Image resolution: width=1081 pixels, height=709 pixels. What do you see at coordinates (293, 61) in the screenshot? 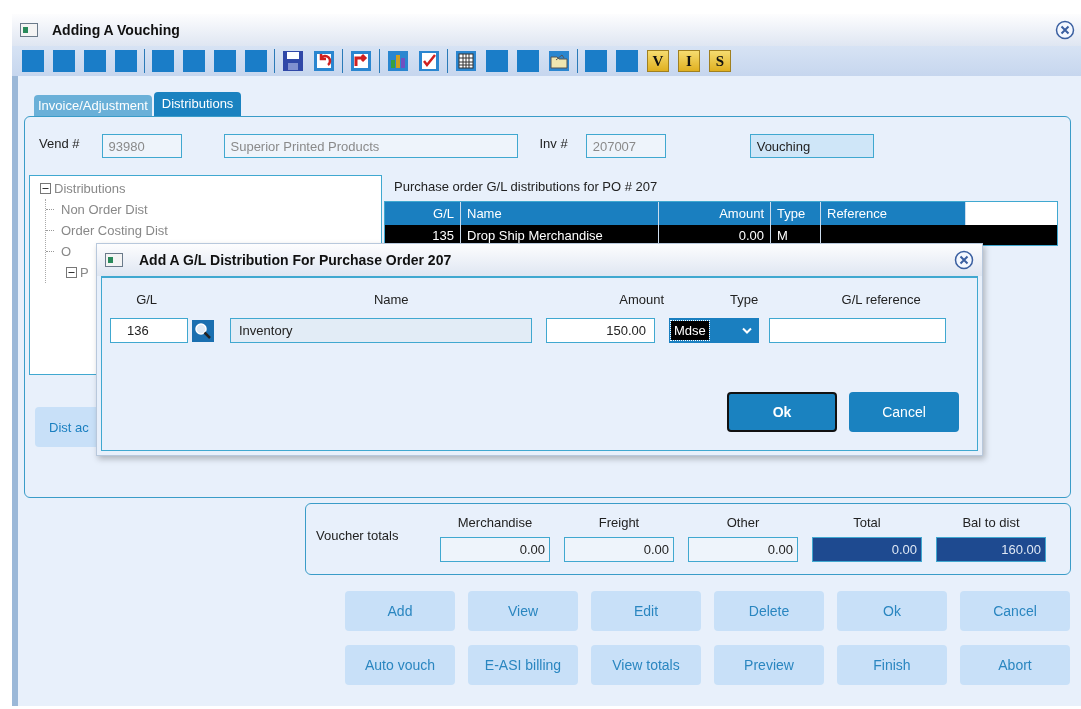
I see `save-icon` at bounding box center [293, 61].